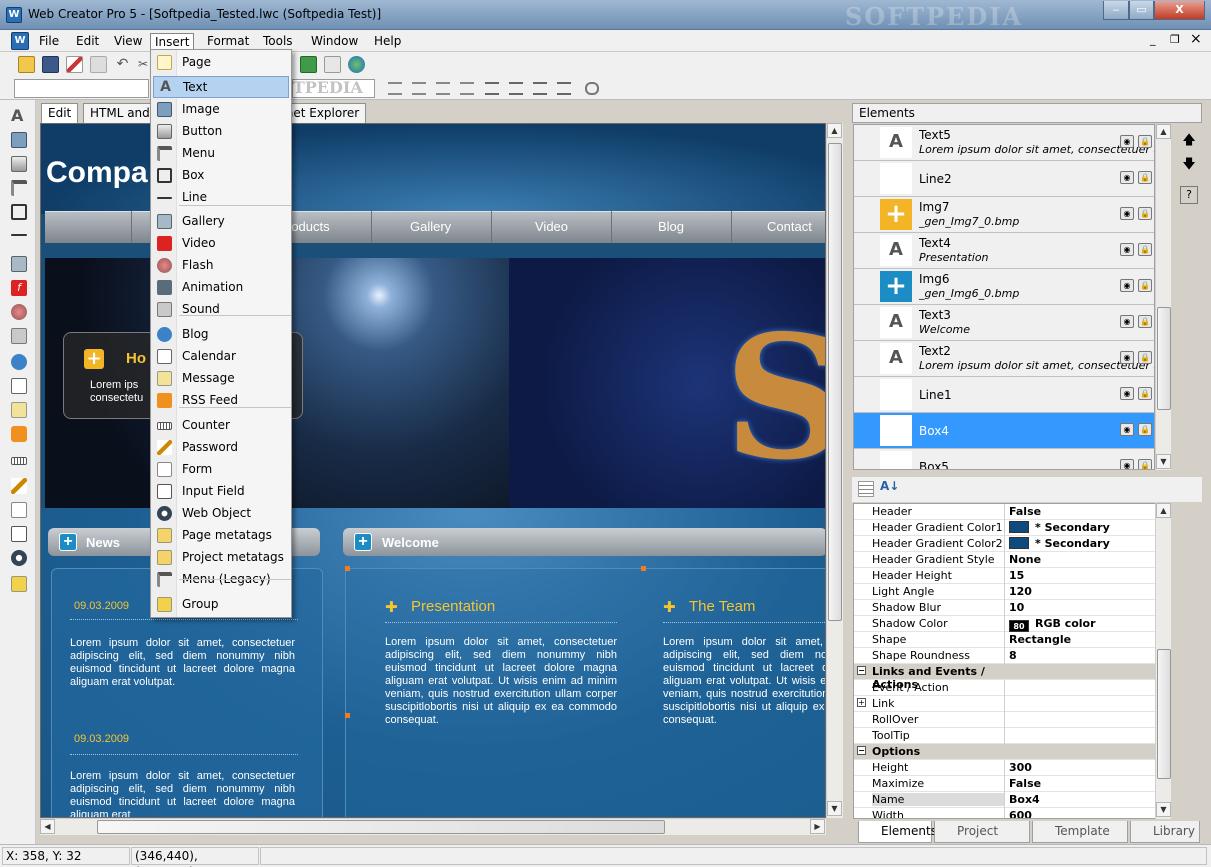 The image size is (1211, 867). I want to click on property-category: − Links and Events / Actions, so click(1005, 677).